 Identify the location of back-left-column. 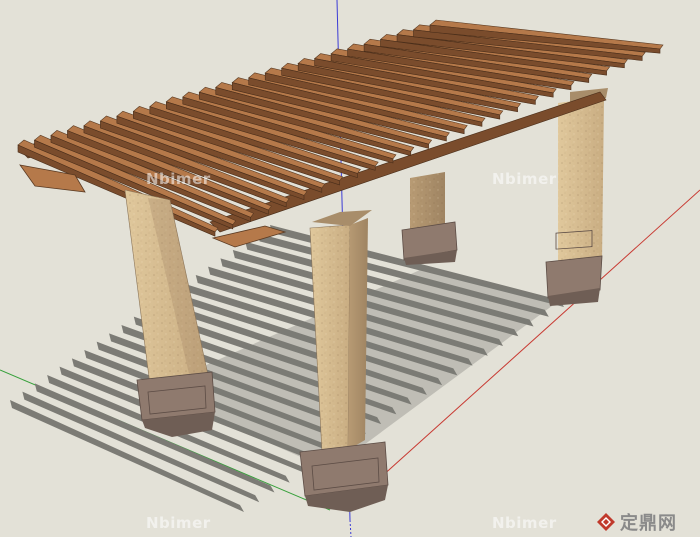
(429, 218).